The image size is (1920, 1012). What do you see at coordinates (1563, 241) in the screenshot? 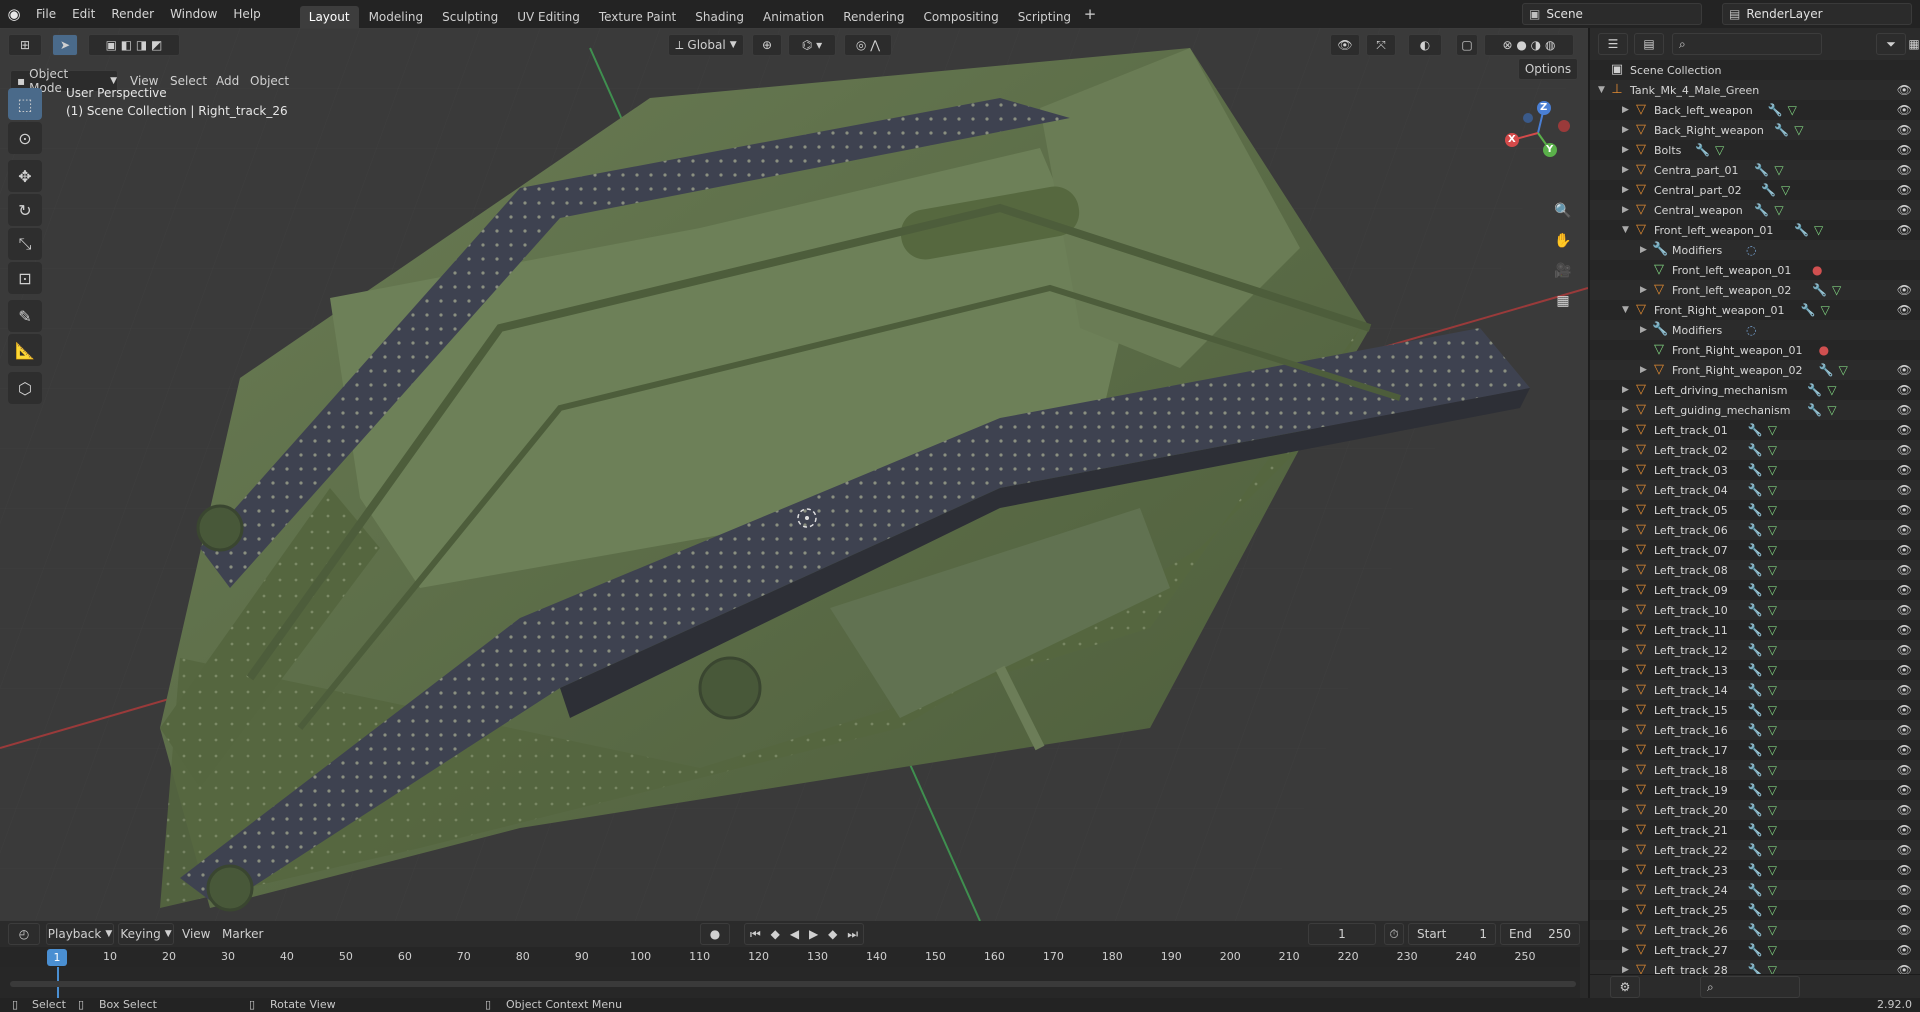
I see `pan-hand-icon: ✋` at bounding box center [1563, 241].